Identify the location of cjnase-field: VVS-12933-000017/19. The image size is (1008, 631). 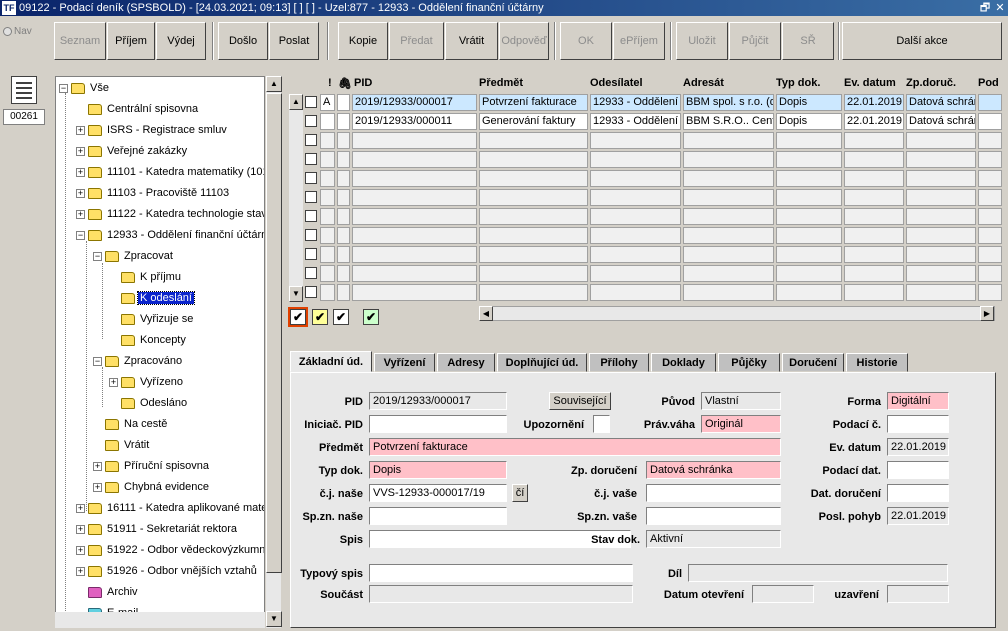
(438, 493).